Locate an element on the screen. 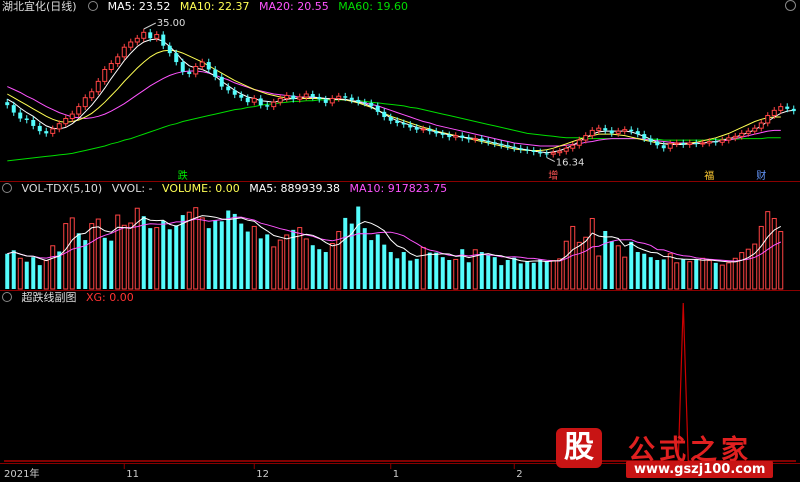 This screenshot has height=482, width=800. event-marker: 财 is located at coordinates (761, 175).